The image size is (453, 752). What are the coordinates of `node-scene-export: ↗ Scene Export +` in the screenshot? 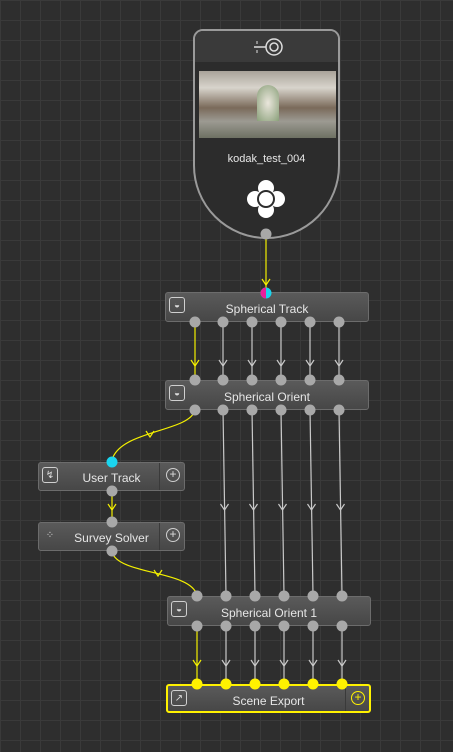 It's located at (268, 698).